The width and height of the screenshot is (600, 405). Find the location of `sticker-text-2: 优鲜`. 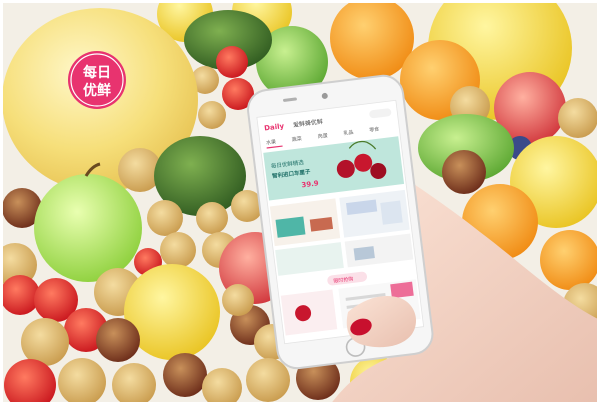

sticker-text-2: 优鲜 is located at coordinates (97, 90).